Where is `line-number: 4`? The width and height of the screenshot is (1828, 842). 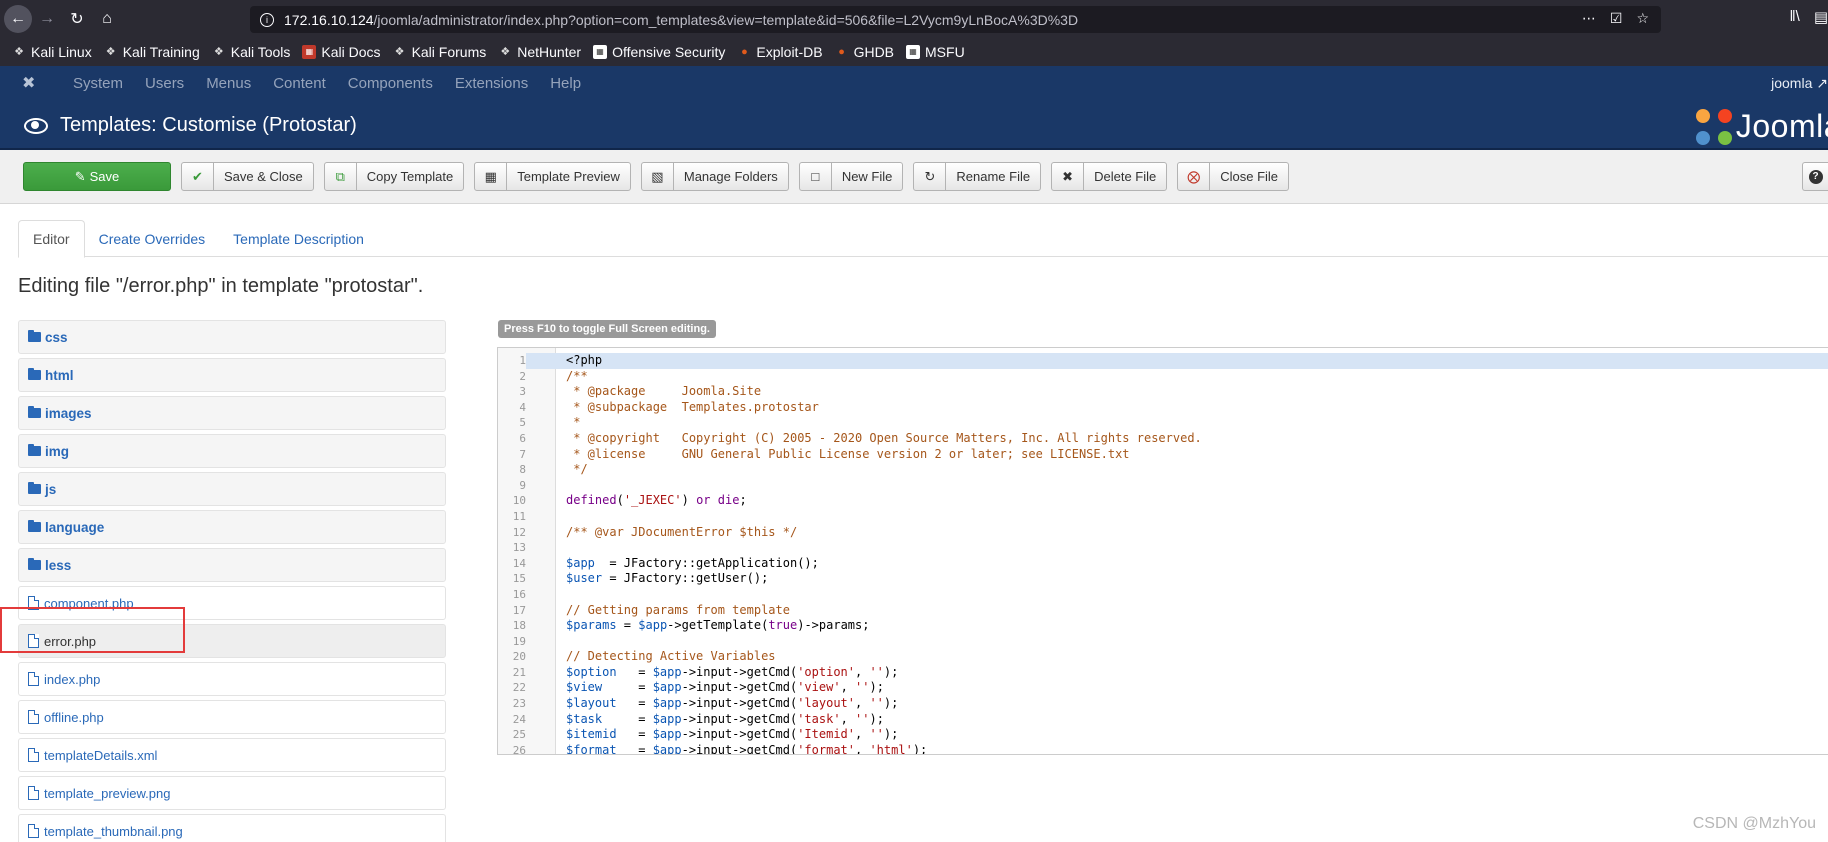
line-number: 4 is located at coordinates (522, 407).